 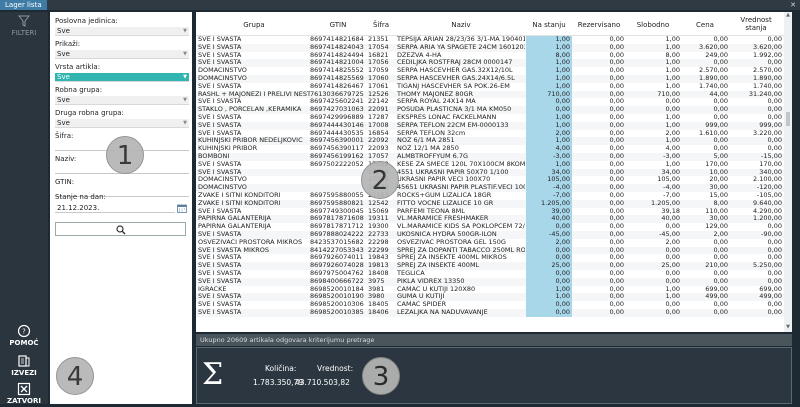 What do you see at coordinates (670, 219) in the screenshot?
I see `cell-slobodno: 40,00` at bounding box center [670, 219].